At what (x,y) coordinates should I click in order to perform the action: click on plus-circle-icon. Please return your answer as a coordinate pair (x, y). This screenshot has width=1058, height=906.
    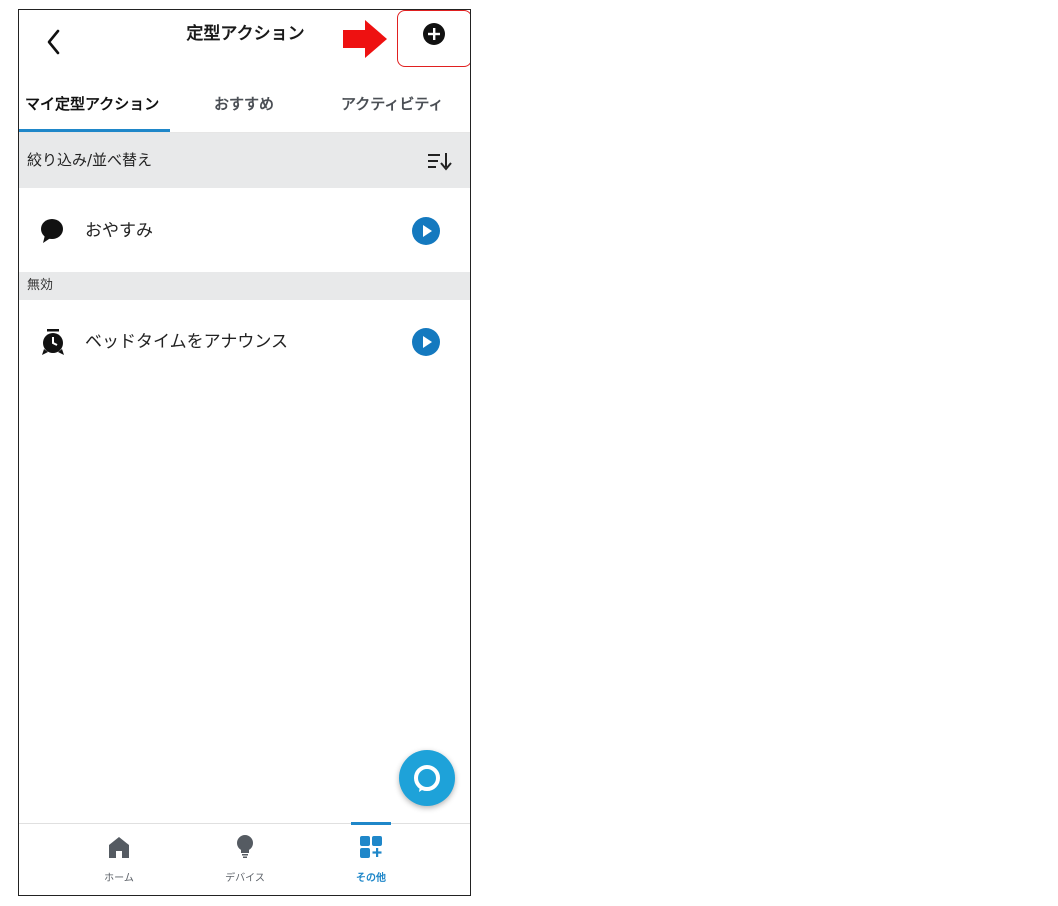
    Looking at the image, I should click on (434, 34).